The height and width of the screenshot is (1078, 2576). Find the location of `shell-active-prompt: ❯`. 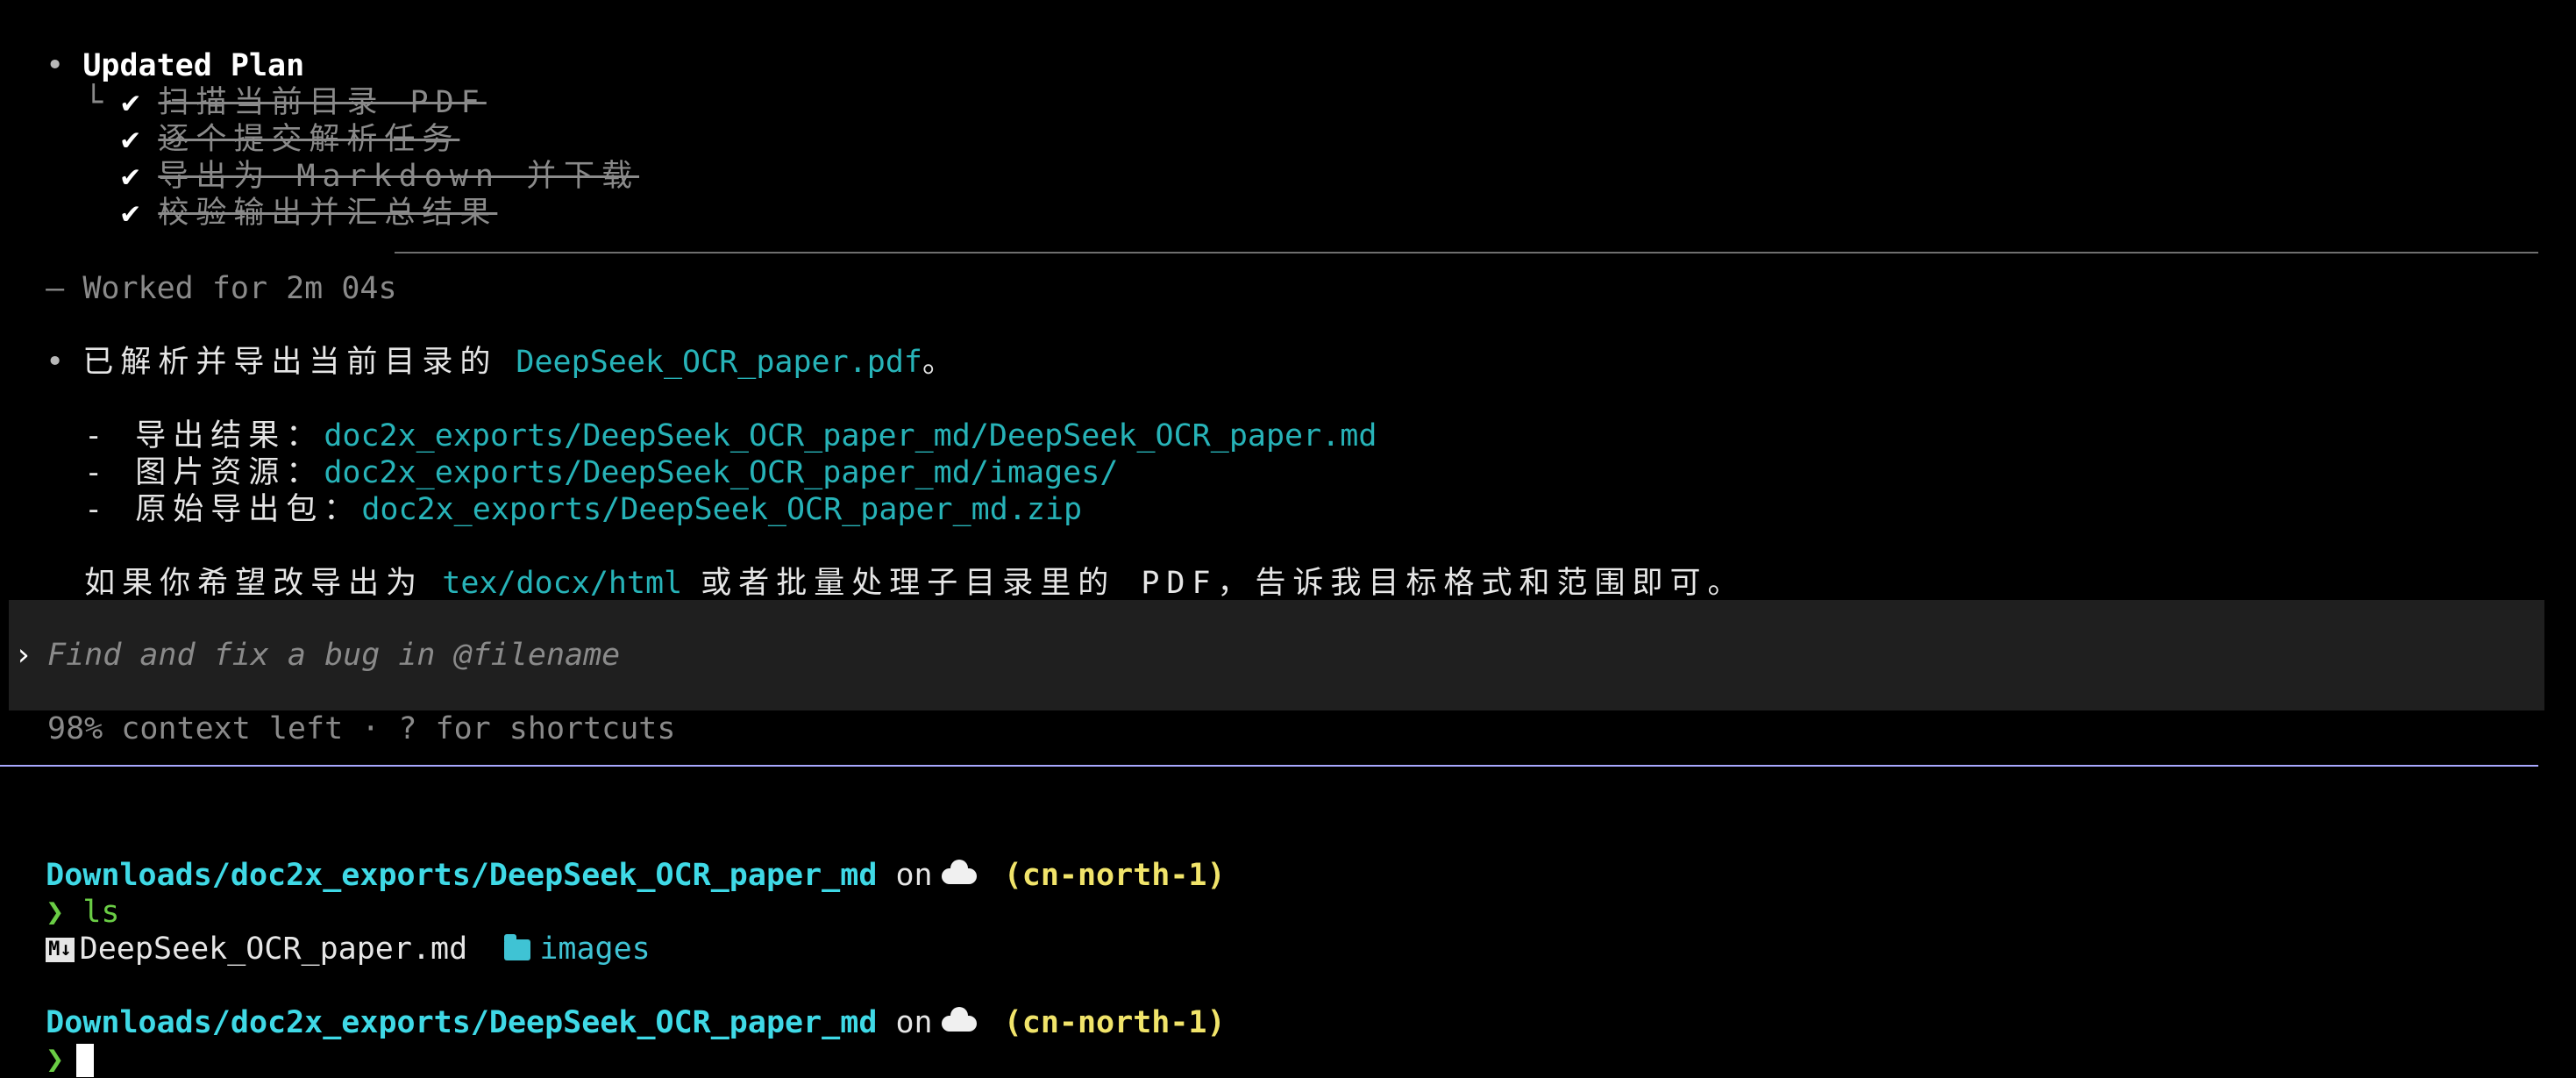

shell-active-prompt: ❯ is located at coordinates (52, 1040).